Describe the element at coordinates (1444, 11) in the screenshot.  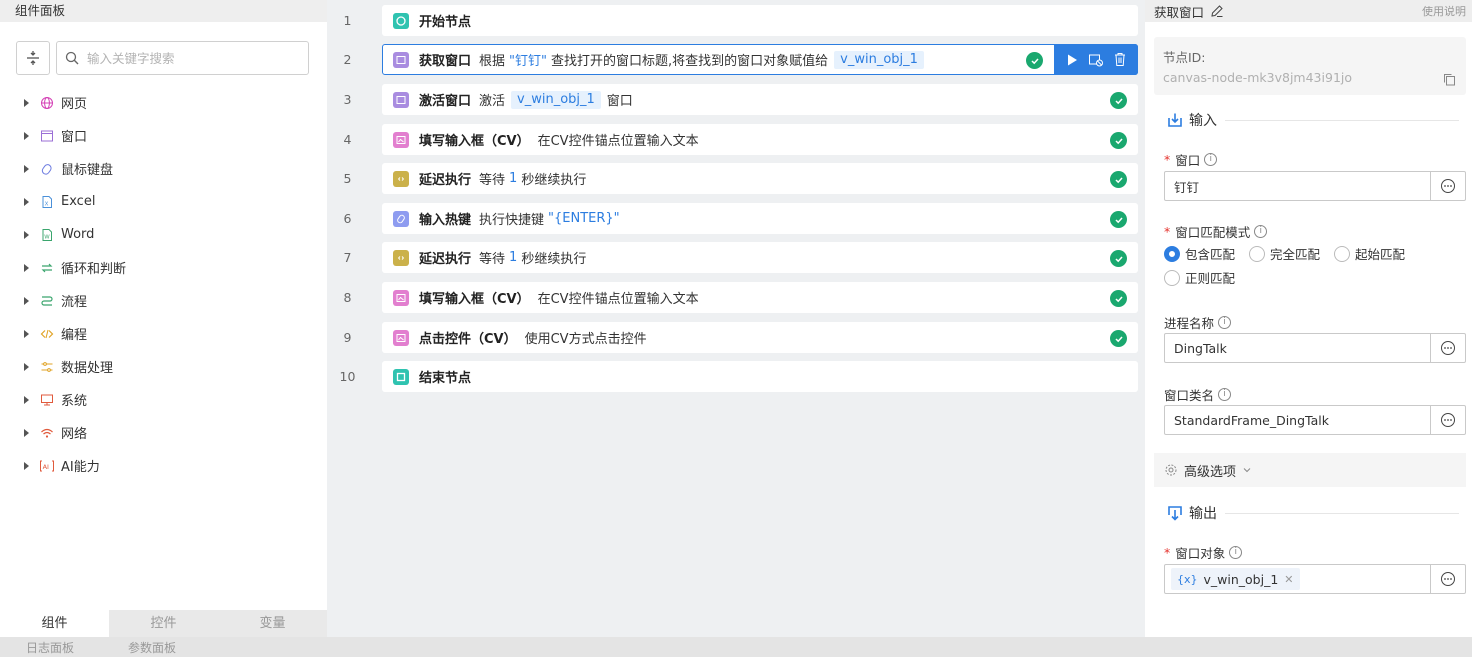
I see `help-link: 使用说明` at that location.